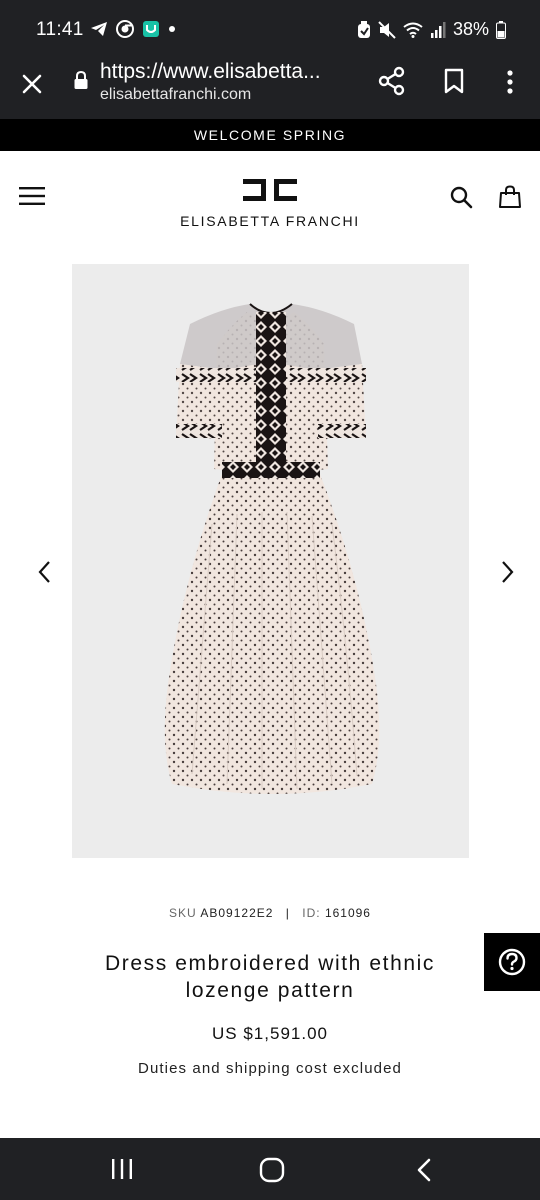 The width and height of the screenshot is (540, 1200). What do you see at coordinates (461, 197) in the screenshot?
I see `search-icon` at bounding box center [461, 197].